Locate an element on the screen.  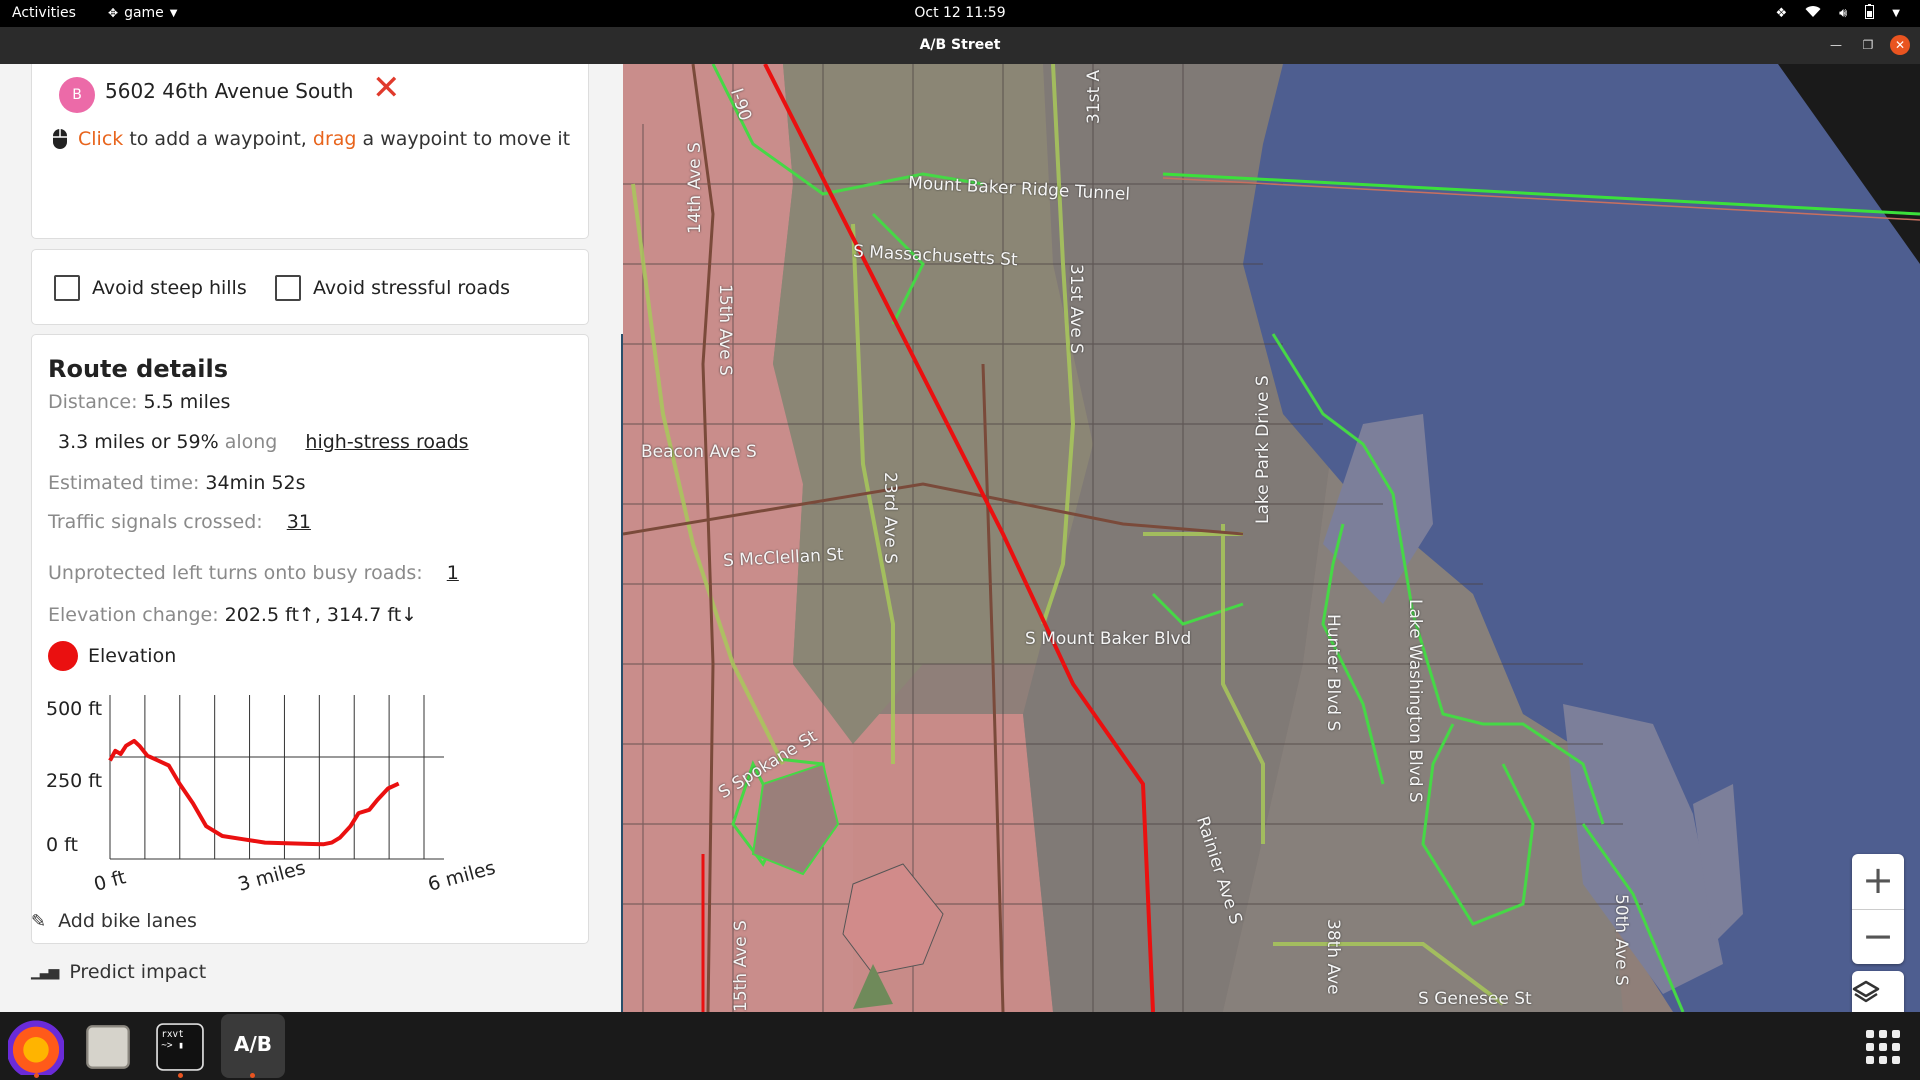
elevation-label: Elevation change: is located at coordinates (133, 615).